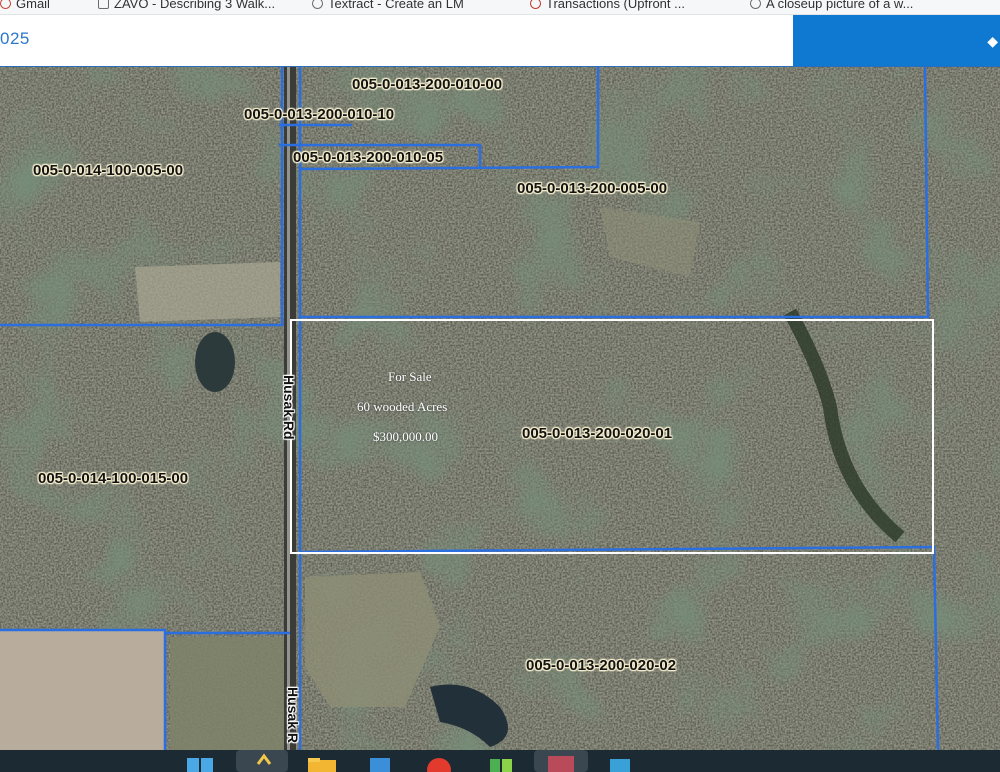 Image resolution: width=1000 pixels, height=772 pixels. Describe the element at coordinates (15, 38) in the screenshot. I see `header-title: 025` at that location.